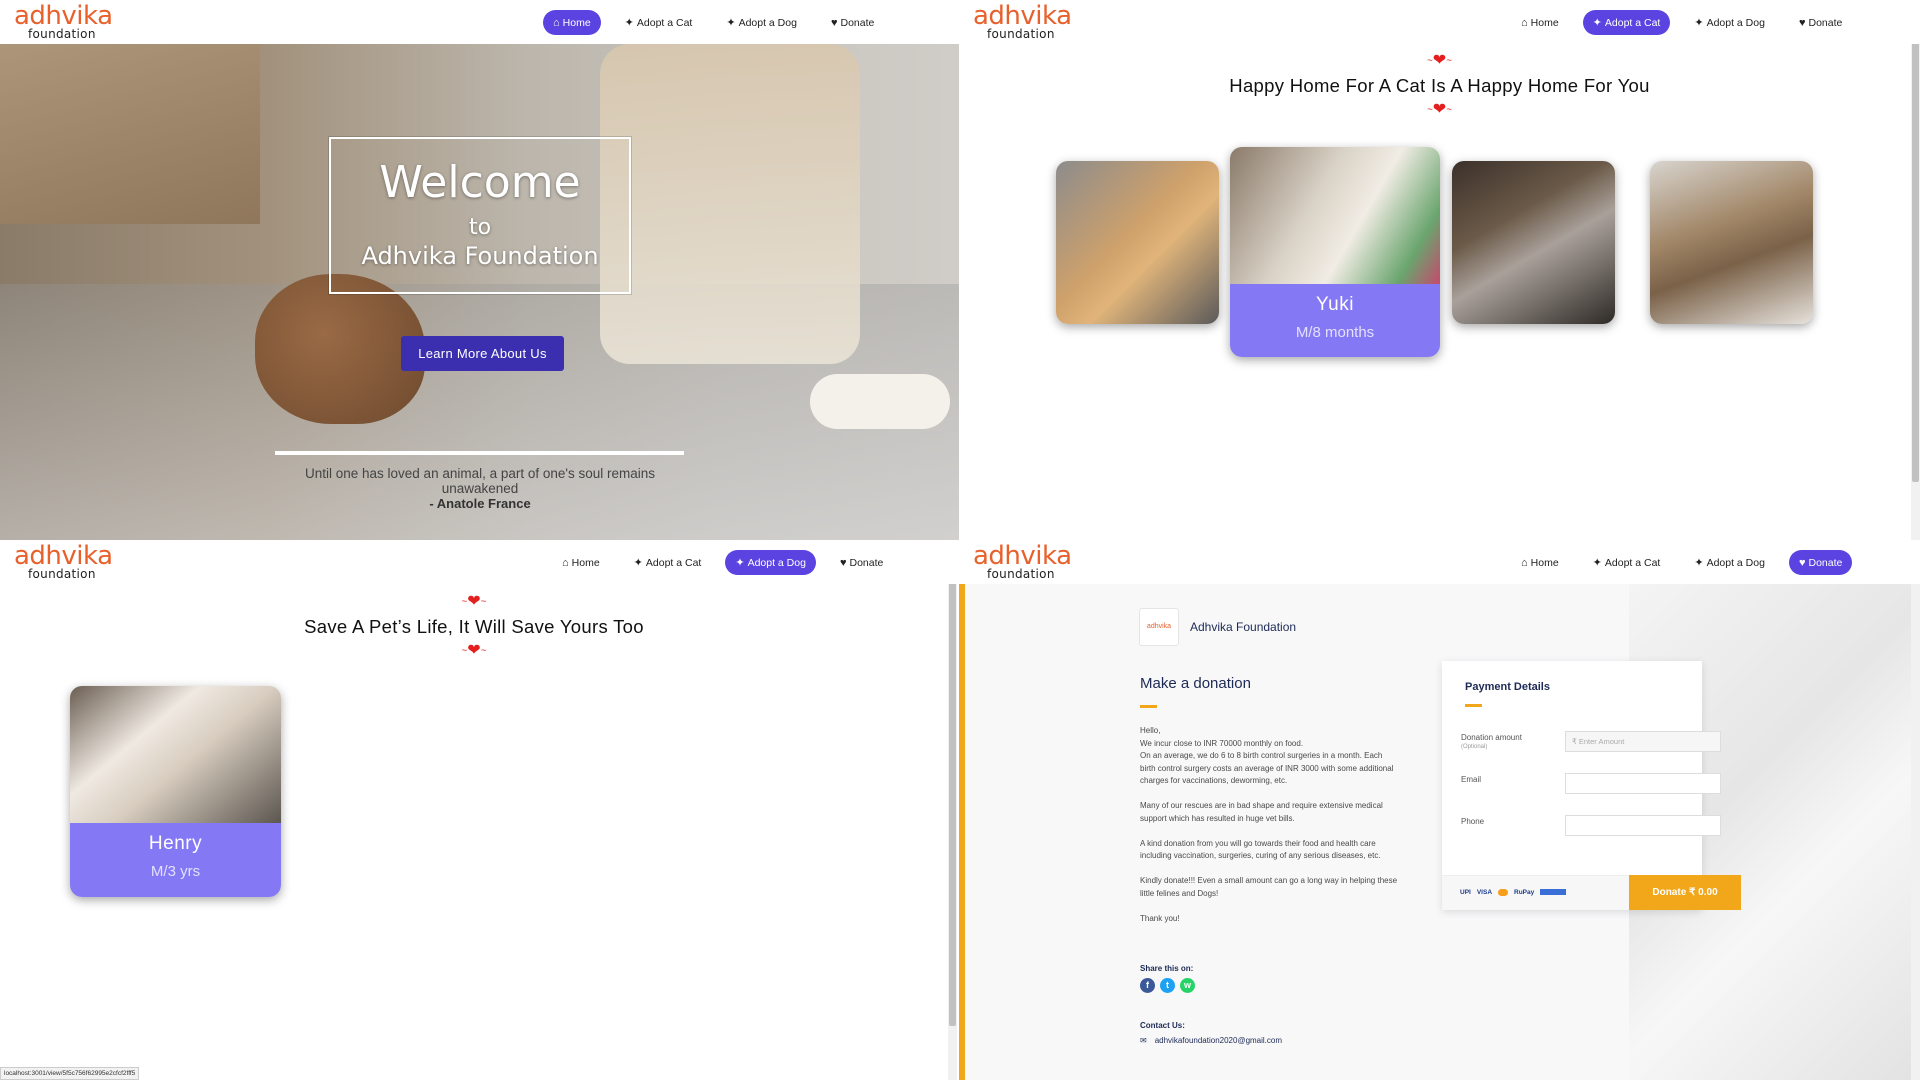  What do you see at coordinates (175, 754) in the screenshot?
I see `dog-photo` at bounding box center [175, 754].